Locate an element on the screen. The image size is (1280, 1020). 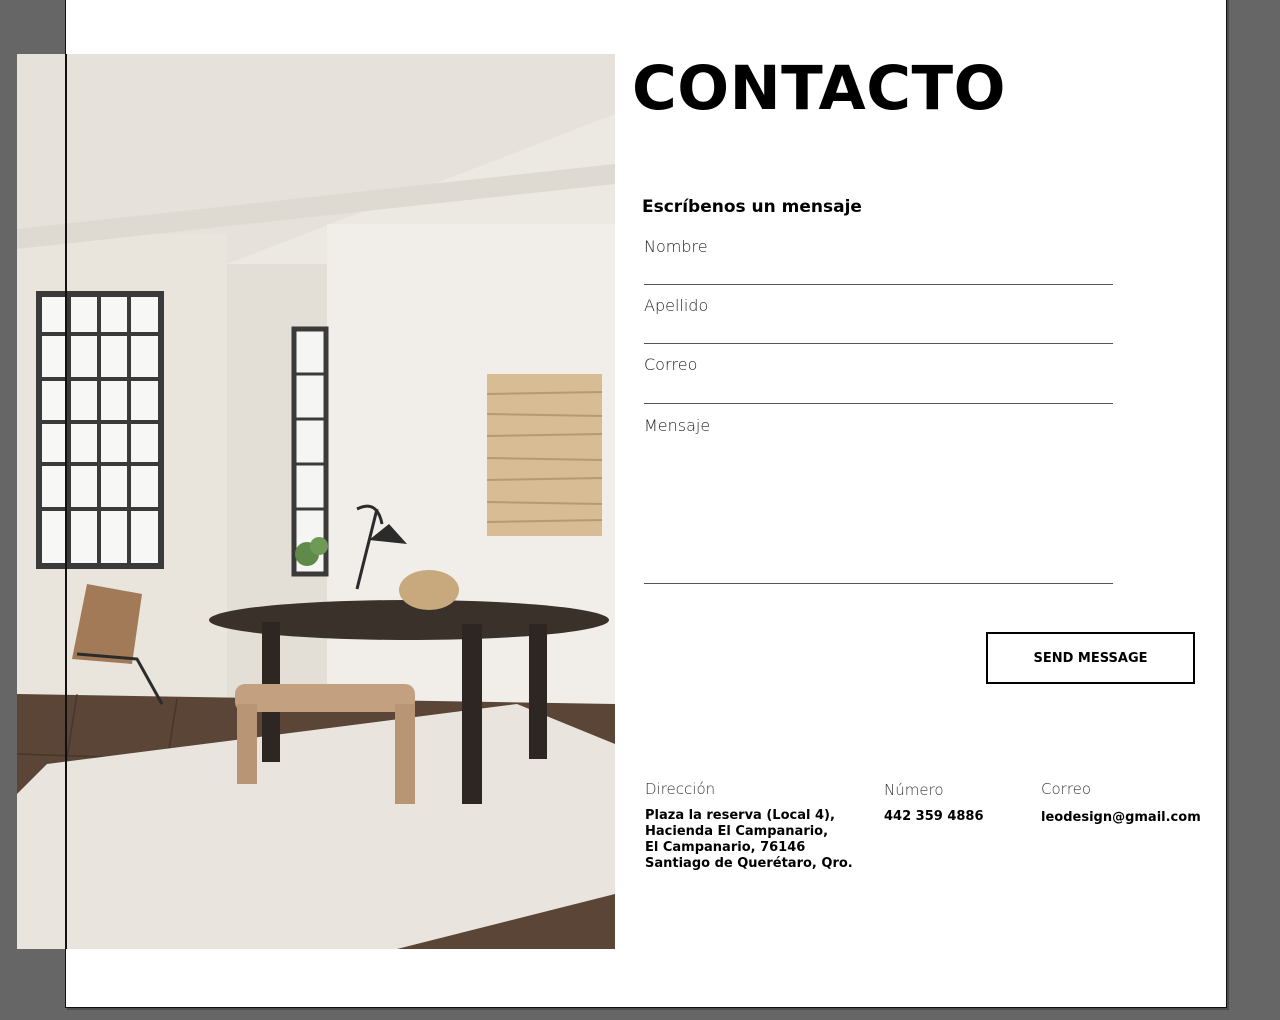
address-line-3: El Campanario, 76146 is located at coordinates (725, 847).